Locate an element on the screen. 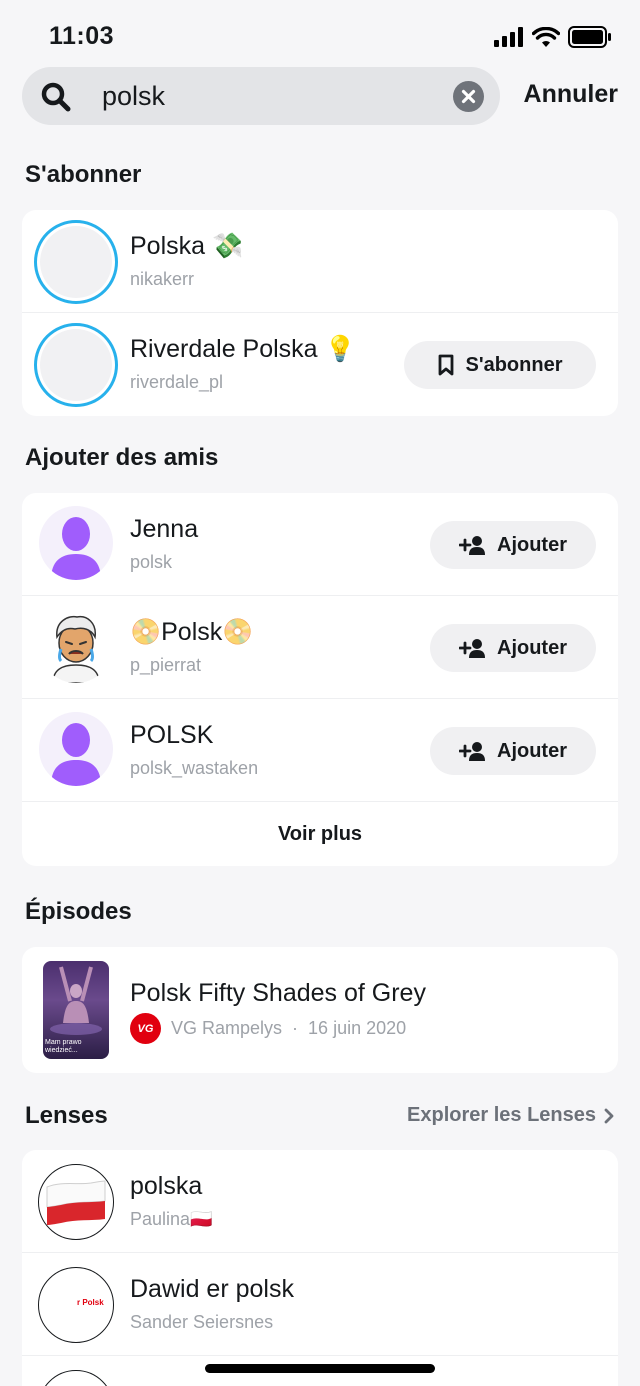 This screenshot has height=1386, width=640. lens-thumbnail is located at coordinates (76, 1378).